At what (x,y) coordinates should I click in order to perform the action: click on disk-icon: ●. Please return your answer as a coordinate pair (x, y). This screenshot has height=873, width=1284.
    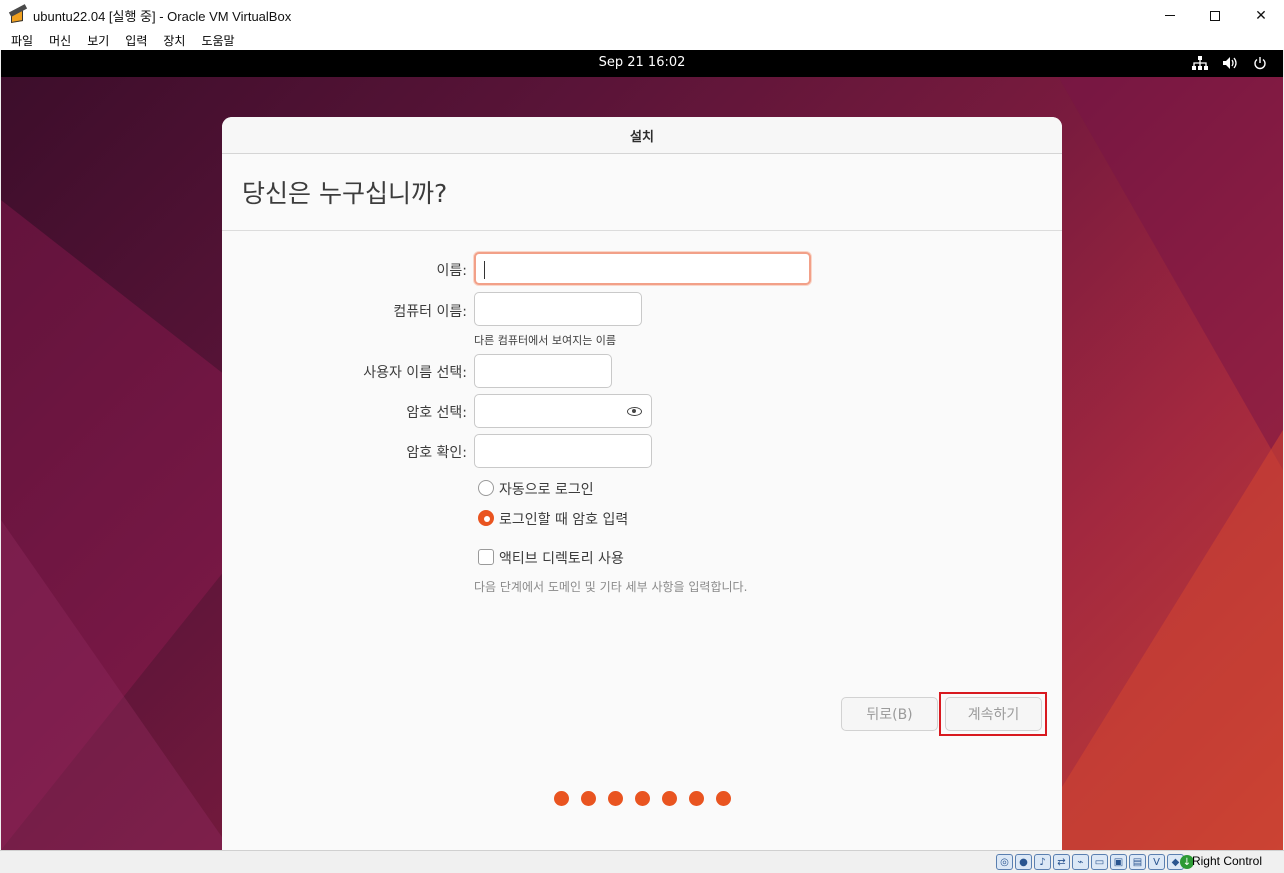
    Looking at the image, I should click on (1023, 862).